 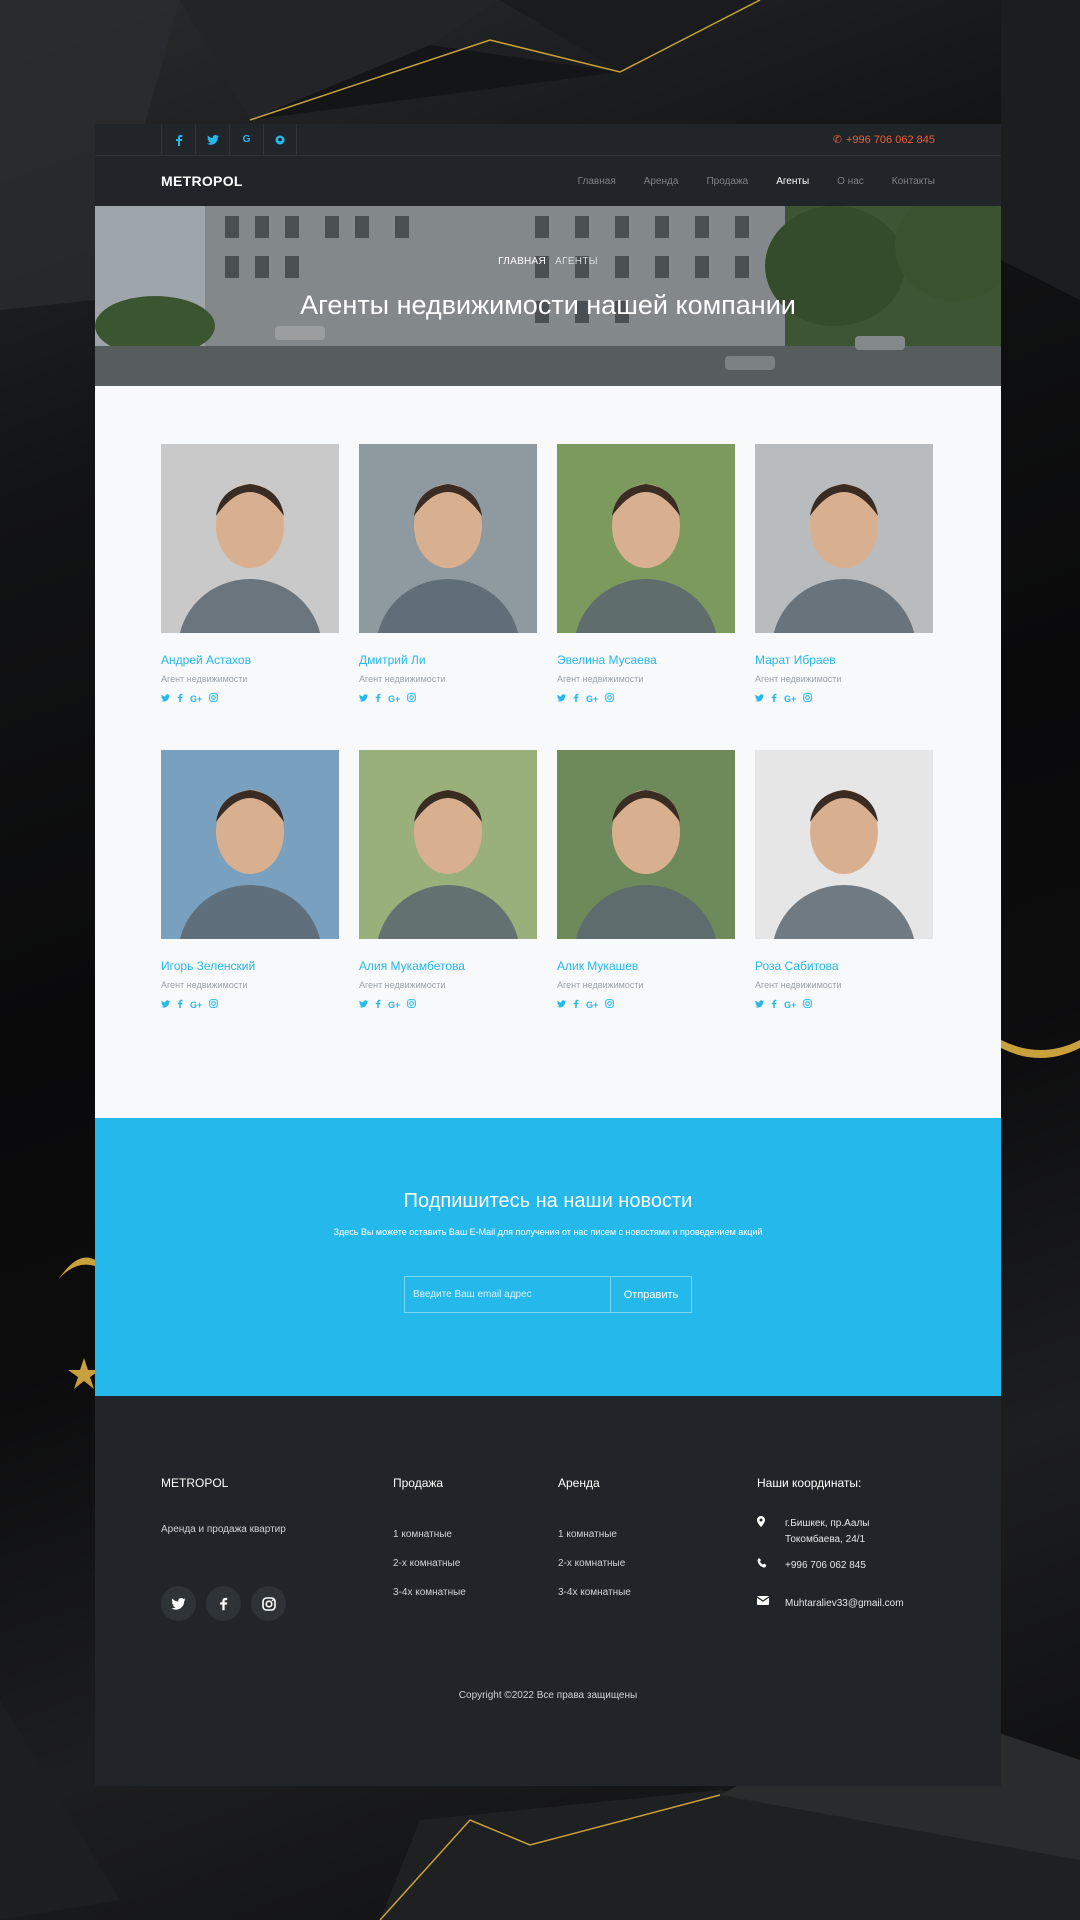 What do you see at coordinates (594, 1534) in the screenshot?
I see `footer-rent-link-1: 1 комнатные` at bounding box center [594, 1534].